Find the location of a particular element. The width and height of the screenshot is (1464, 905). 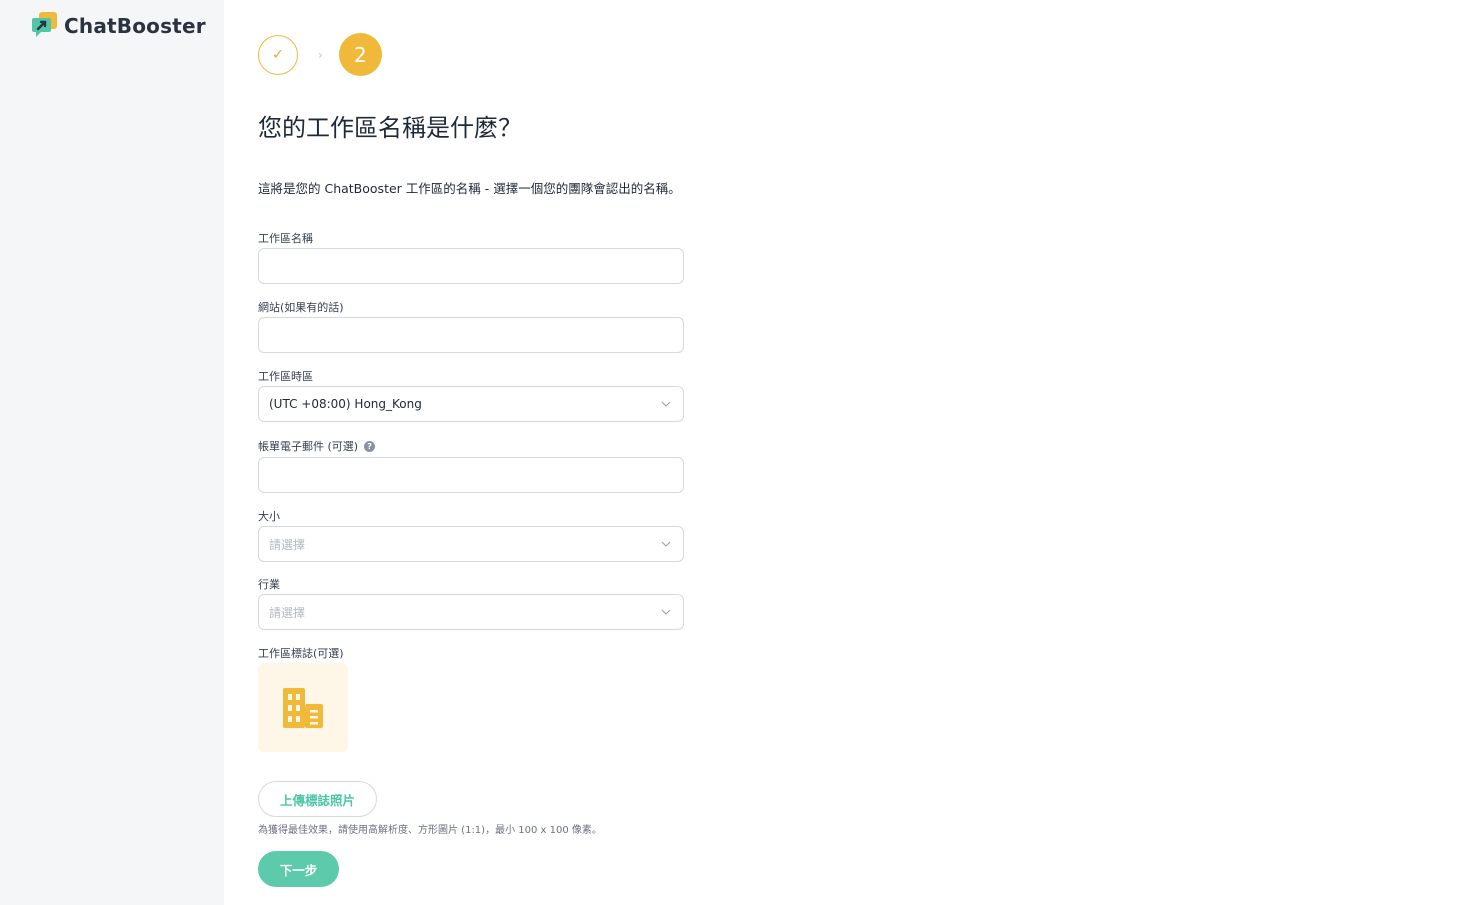

website-label: 網站(如果有的話) is located at coordinates (301, 307).